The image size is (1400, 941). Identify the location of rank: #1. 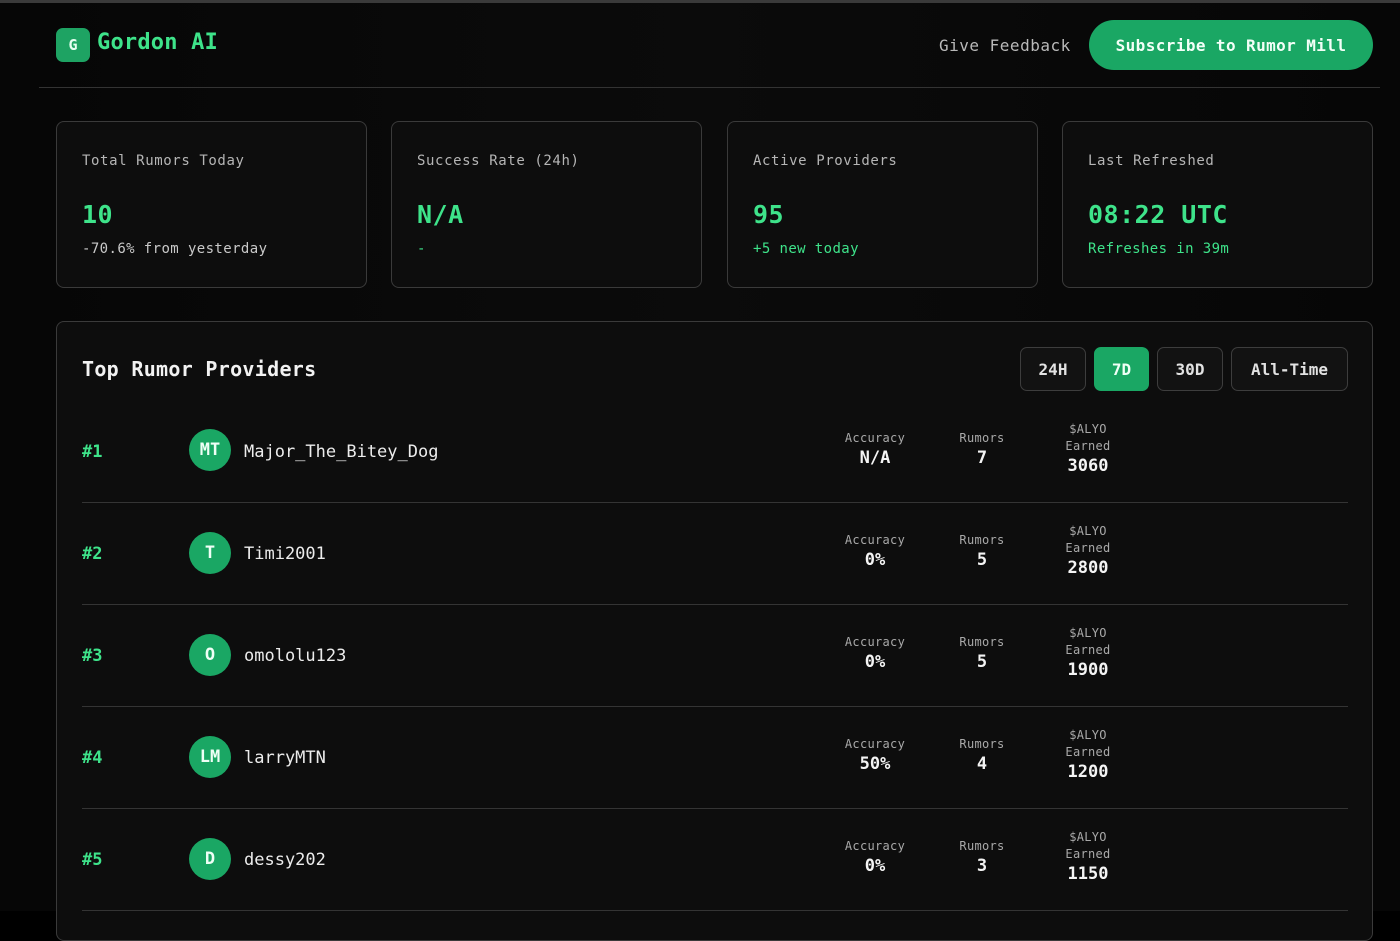
(92, 451).